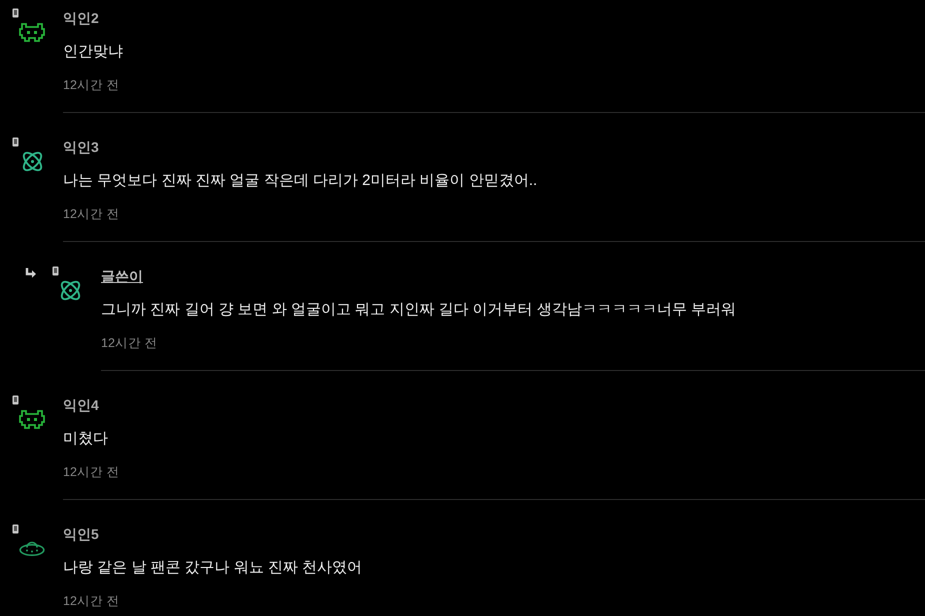  What do you see at coordinates (122, 276) in the screenshot?
I see `author-name: 글쓴이` at bounding box center [122, 276].